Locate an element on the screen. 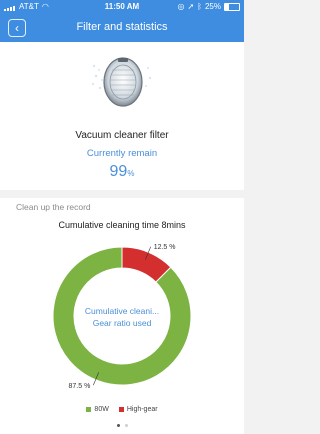 This screenshot has width=320, height=434. remain-number: 99 is located at coordinates (118, 171).